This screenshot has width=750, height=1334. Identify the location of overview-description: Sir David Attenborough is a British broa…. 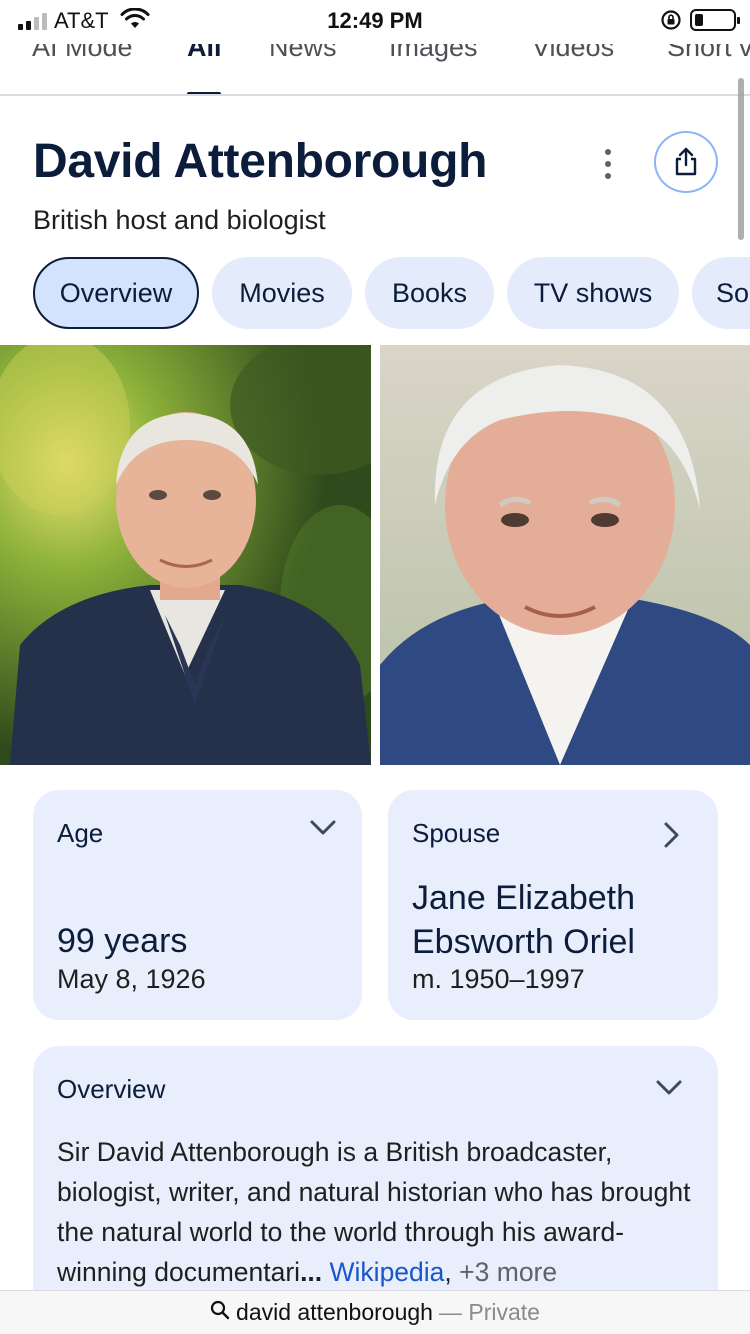
(382, 1212).